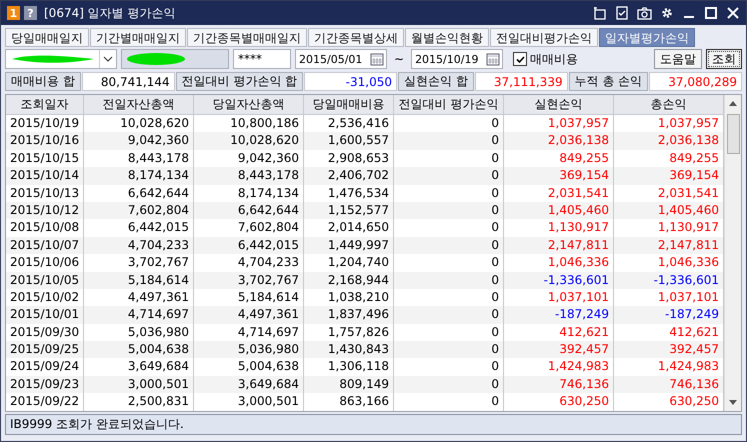 This screenshot has height=442, width=747. I want to click on table-cell: 2015/09/25, so click(45, 349).